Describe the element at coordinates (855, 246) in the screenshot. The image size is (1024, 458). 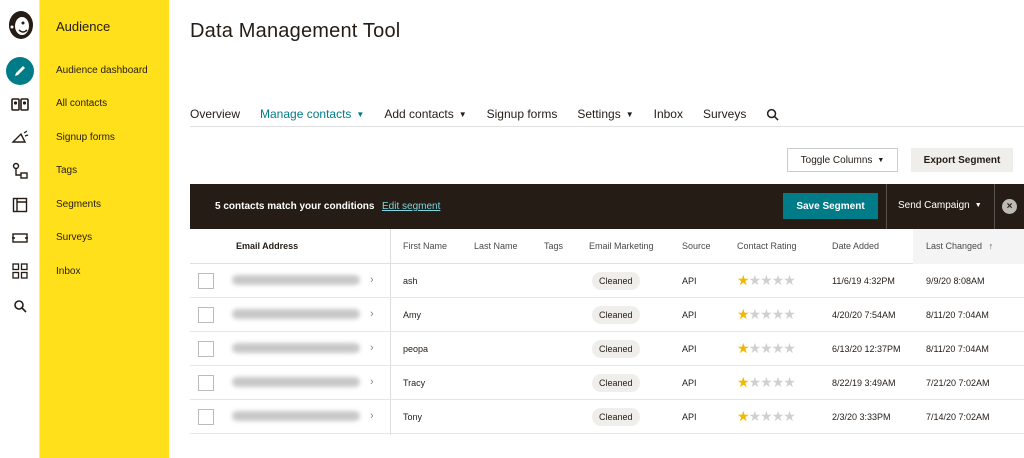
I see `header-date-added: Date Added` at that location.